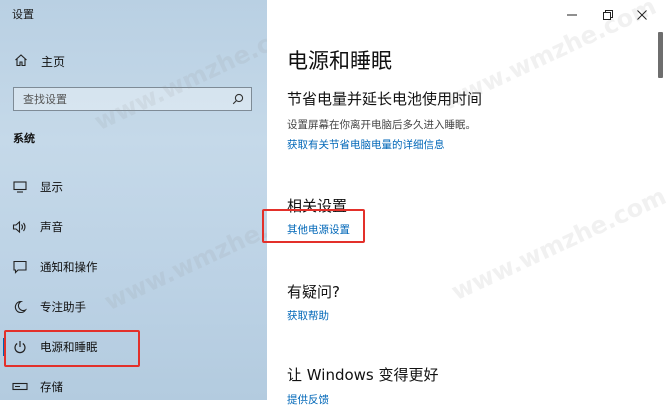 The width and height of the screenshot is (667, 407). What do you see at coordinates (24, 138) in the screenshot?
I see `section-heading-system: 系统` at bounding box center [24, 138].